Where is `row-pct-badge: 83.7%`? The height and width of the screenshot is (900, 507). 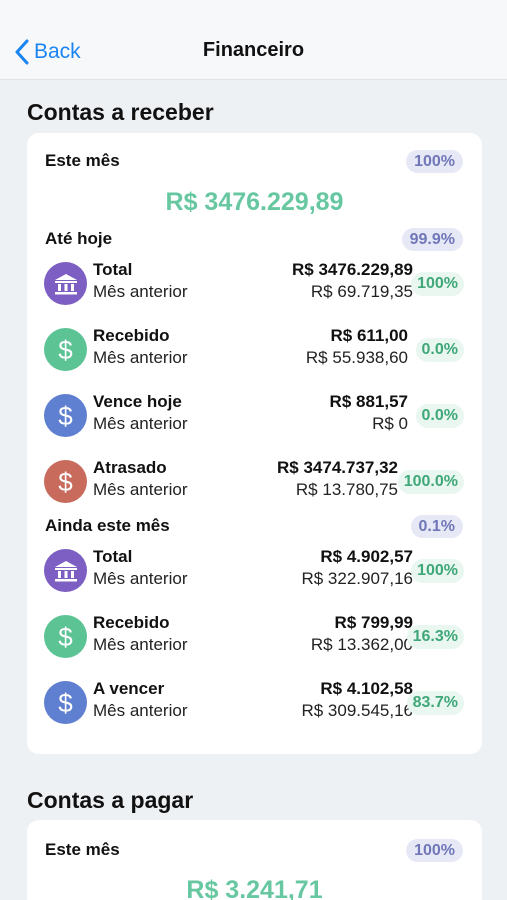 row-pct-badge: 83.7% is located at coordinates (435, 703).